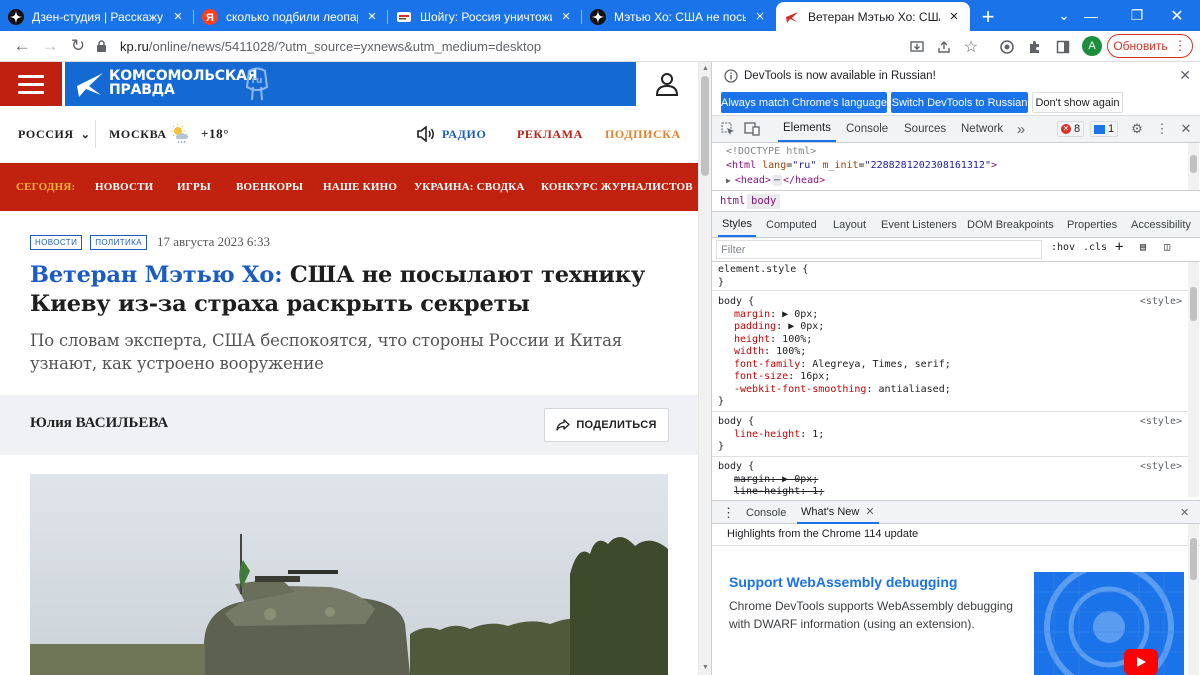 The image size is (1200, 675). Describe the element at coordinates (643, 134) in the screenshot. I see `subscribe-link: ПОДПИСКА` at that location.